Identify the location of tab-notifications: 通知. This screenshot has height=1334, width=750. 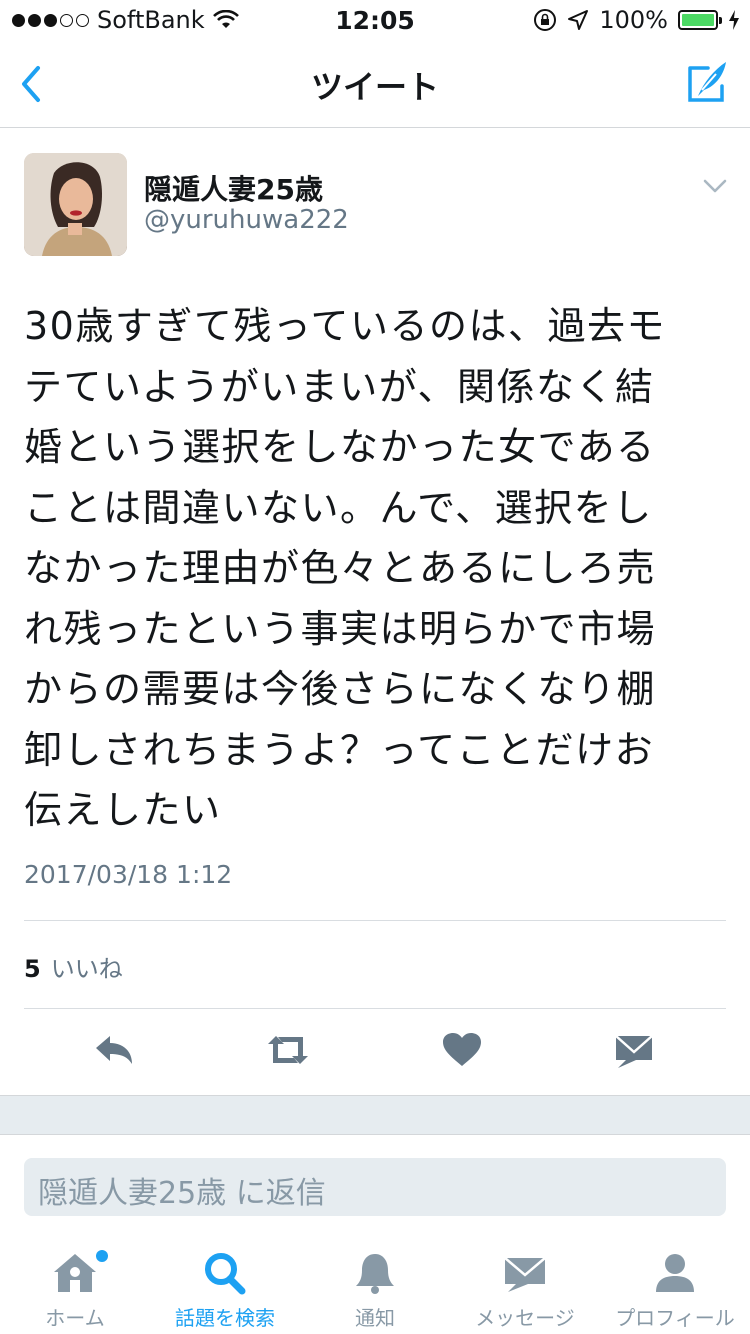
(375, 1287).